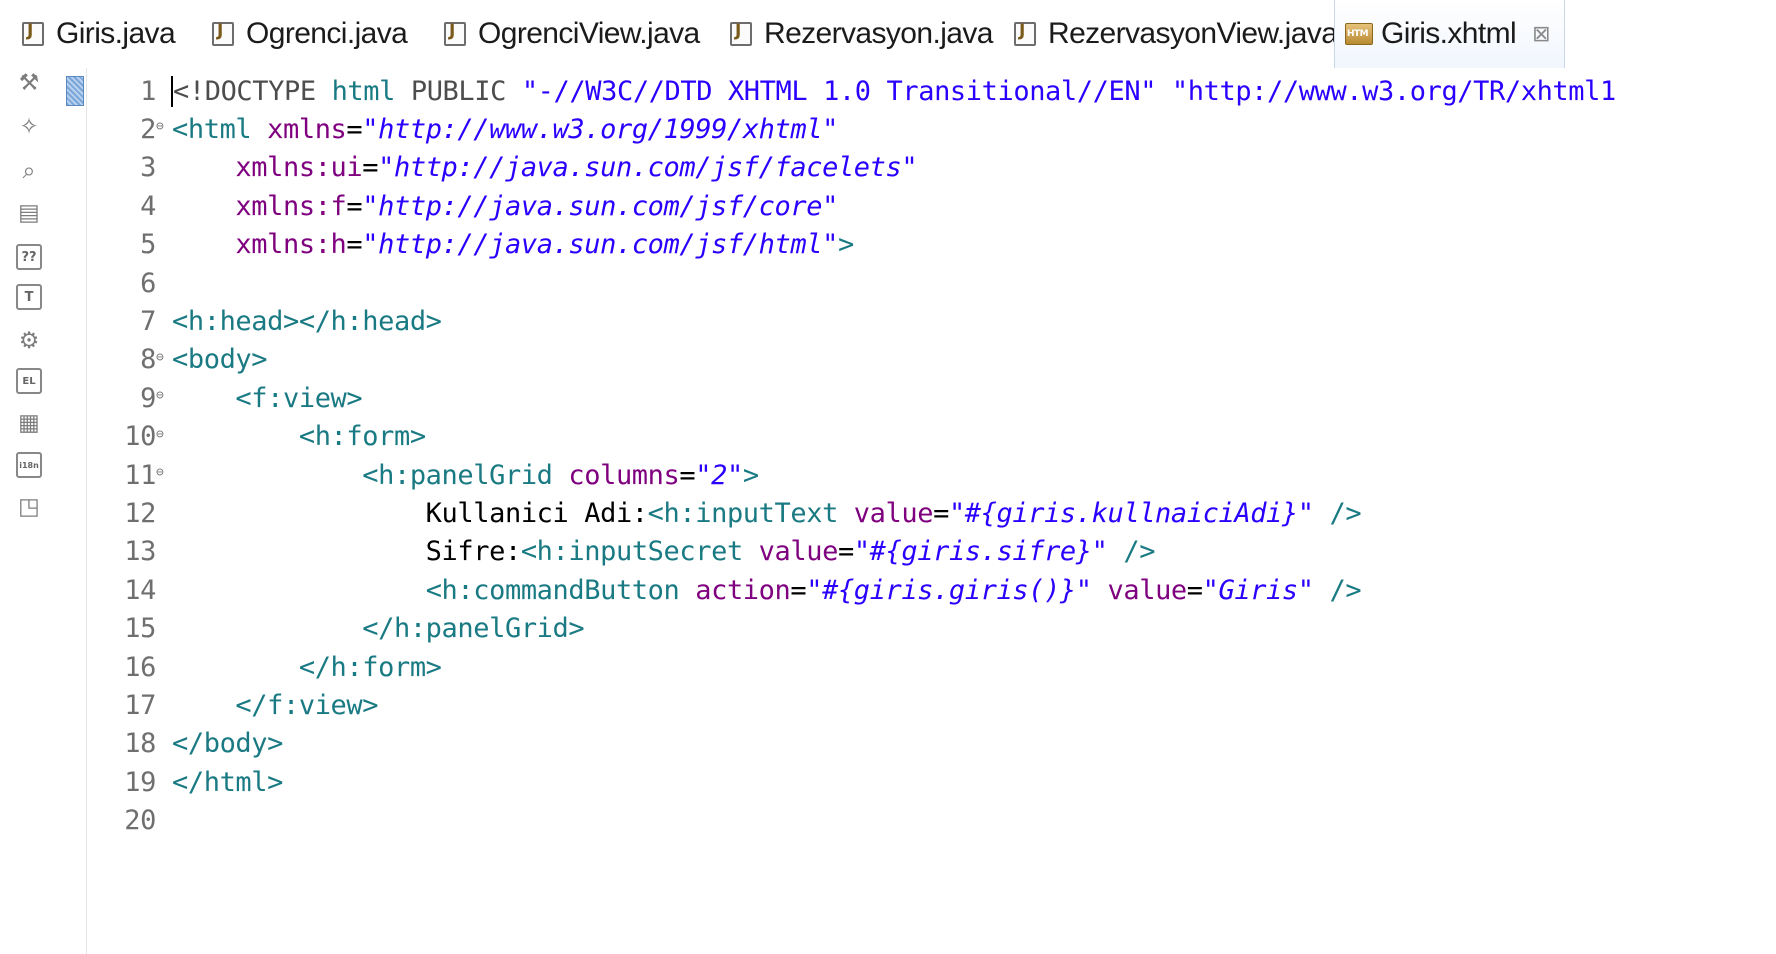 The image size is (1776, 954). Describe the element at coordinates (140, 629) in the screenshot. I see `line-number: 15` at that location.